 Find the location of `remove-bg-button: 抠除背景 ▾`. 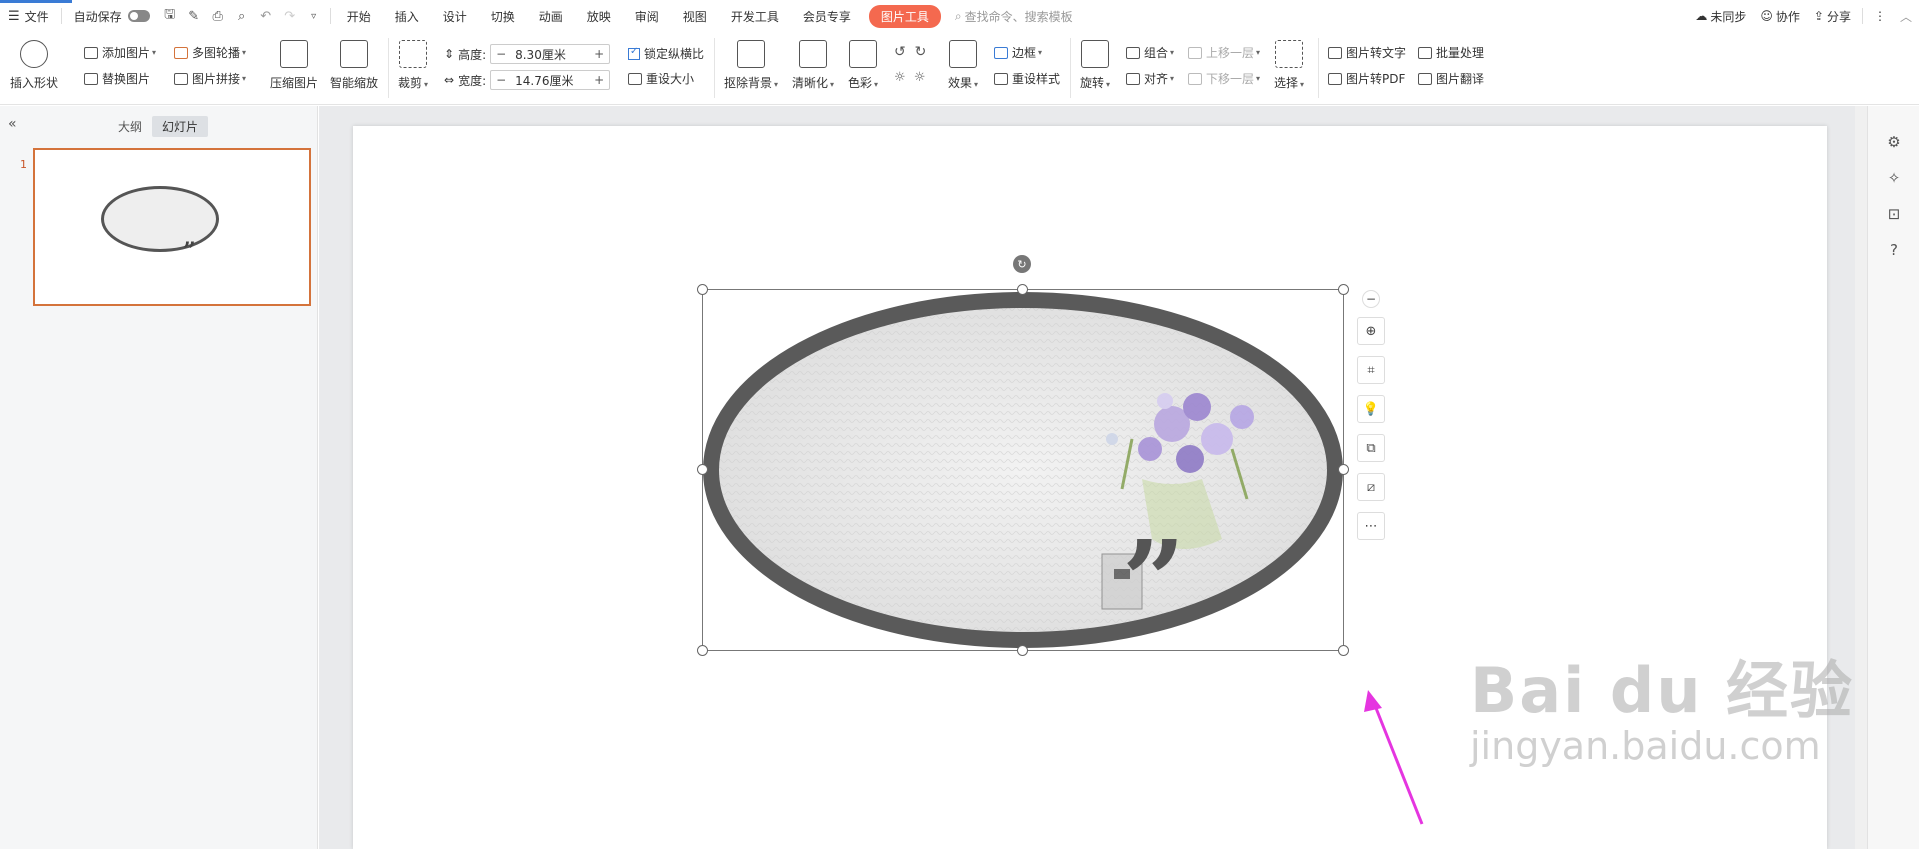

remove-bg-button: 抠除背景 ▾ is located at coordinates (751, 61).